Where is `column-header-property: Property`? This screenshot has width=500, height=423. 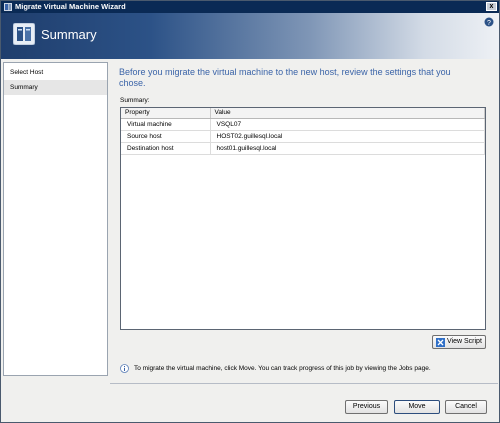 column-header-property: Property is located at coordinates (166, 113).